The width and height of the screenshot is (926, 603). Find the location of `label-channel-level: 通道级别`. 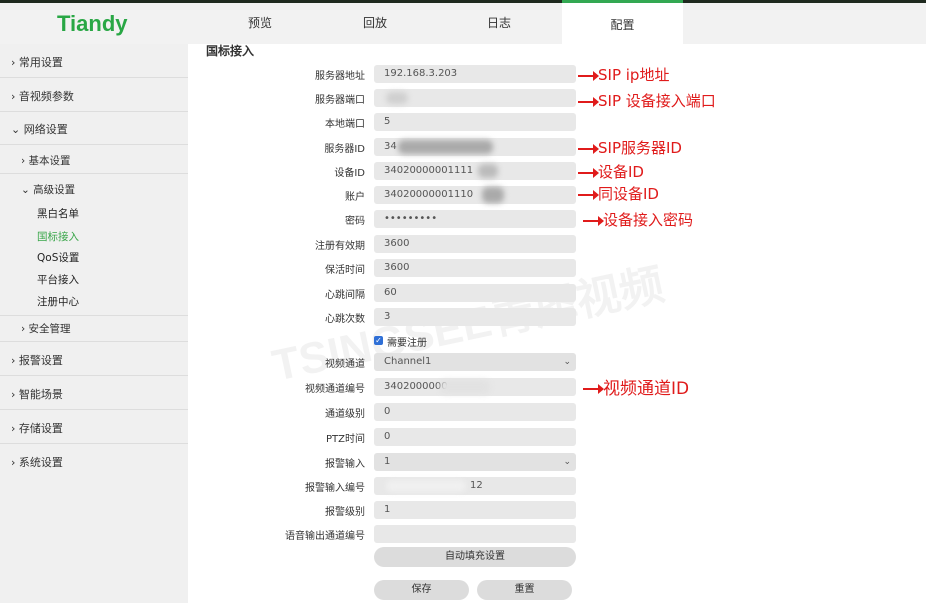

label-channel-level: 通道级别 is located at coordinates (345, 414).